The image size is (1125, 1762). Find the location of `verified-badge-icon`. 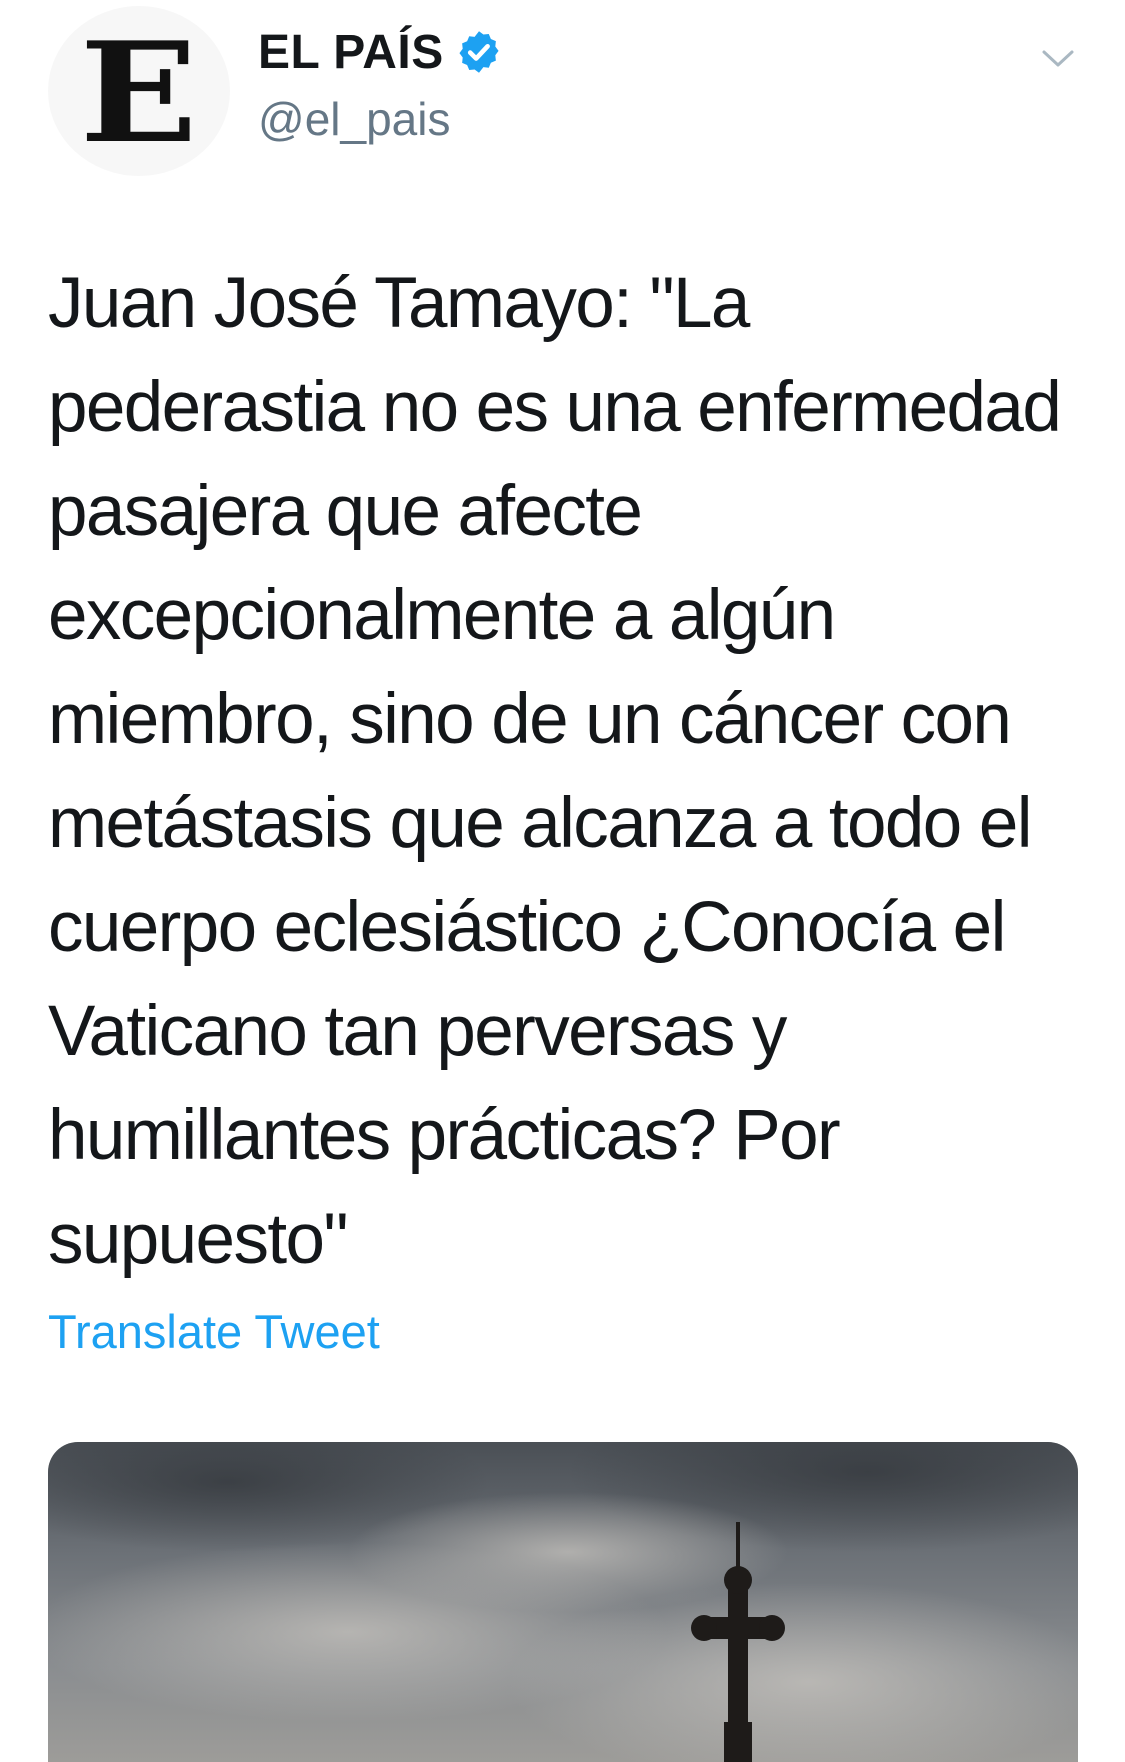

verified-badge-icon is located at coordinates (479, 52).